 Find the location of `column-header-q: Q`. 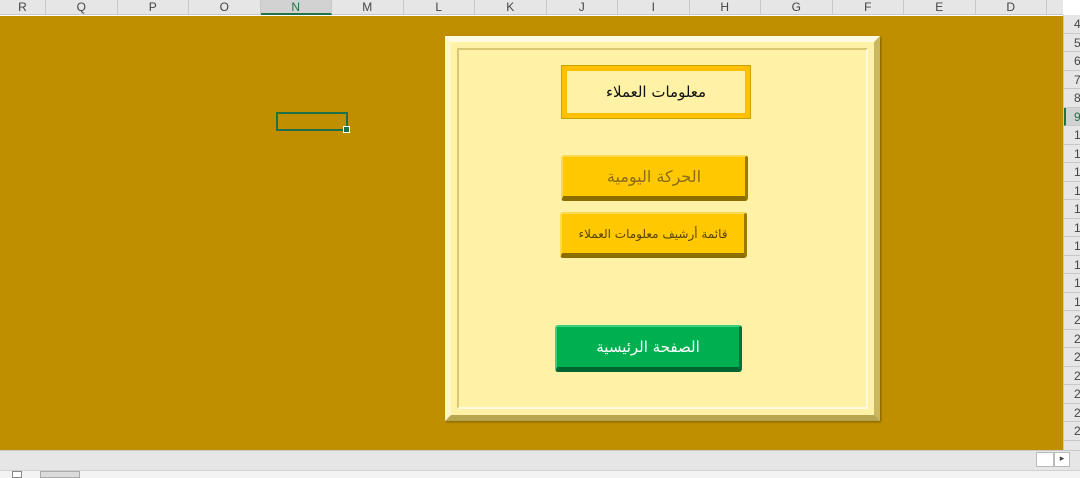

column-header-q: Q is located at coordinates (82, 7).